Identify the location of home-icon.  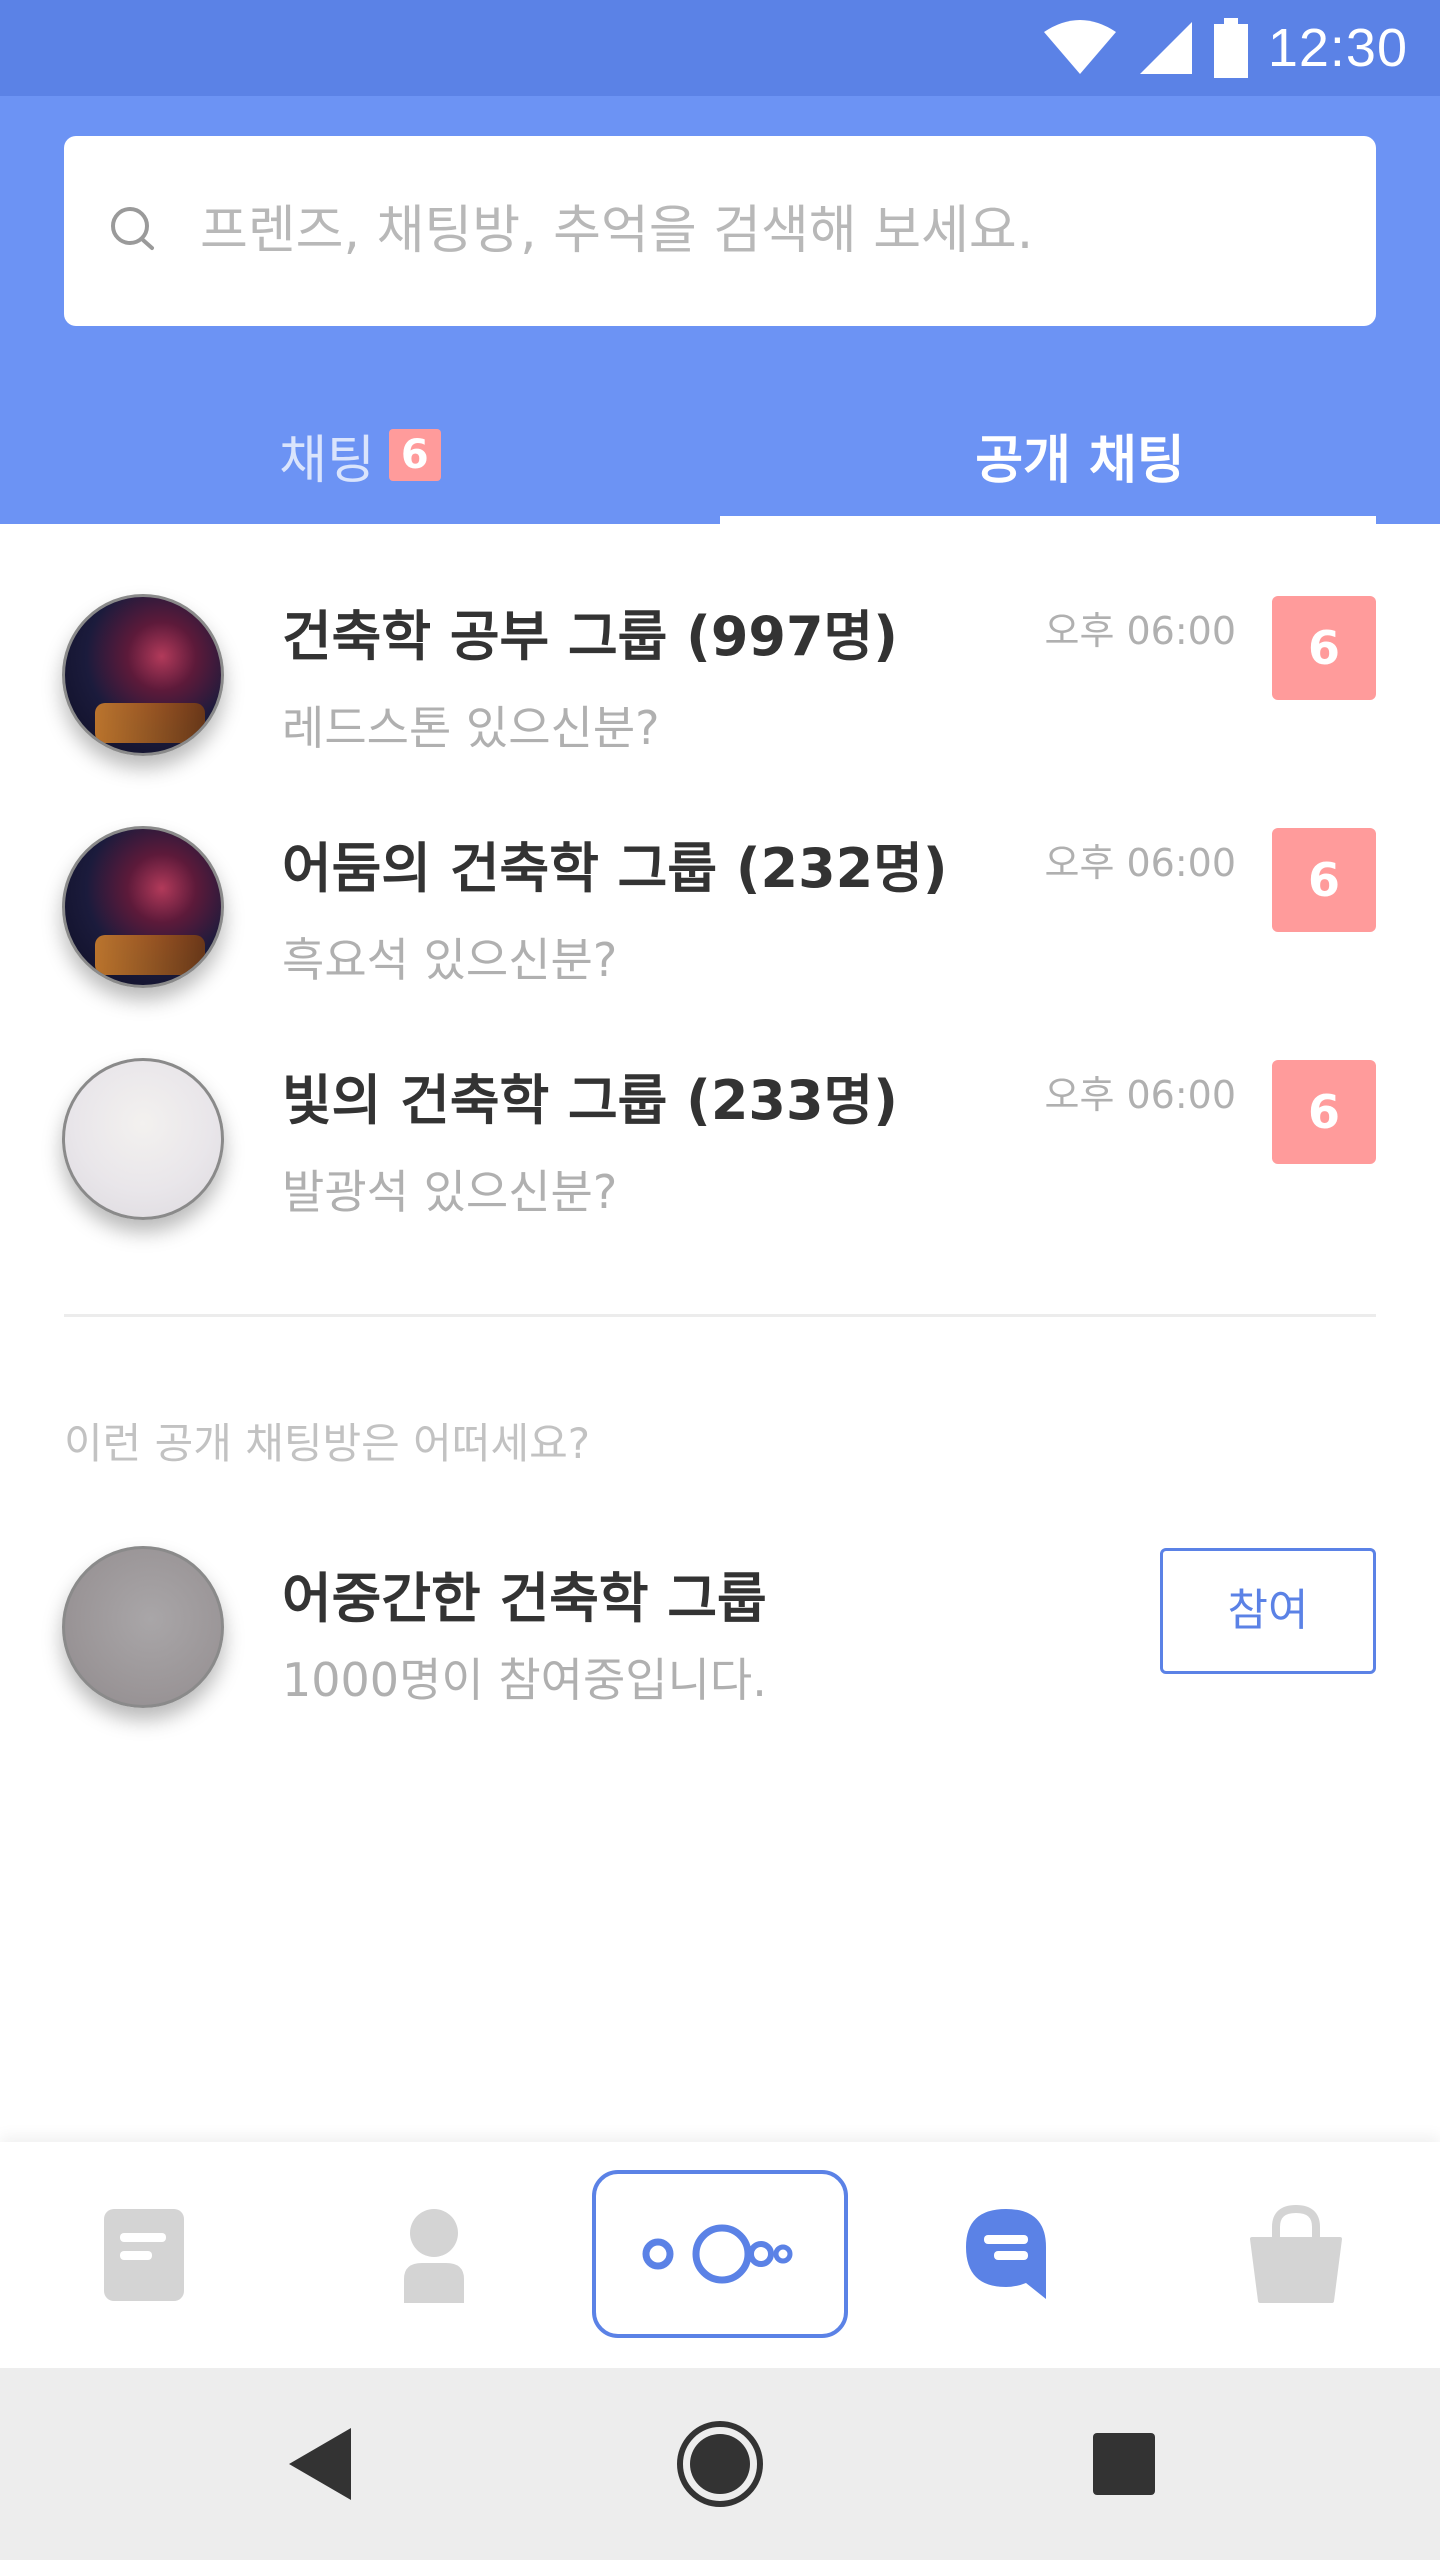
(720, 2464).